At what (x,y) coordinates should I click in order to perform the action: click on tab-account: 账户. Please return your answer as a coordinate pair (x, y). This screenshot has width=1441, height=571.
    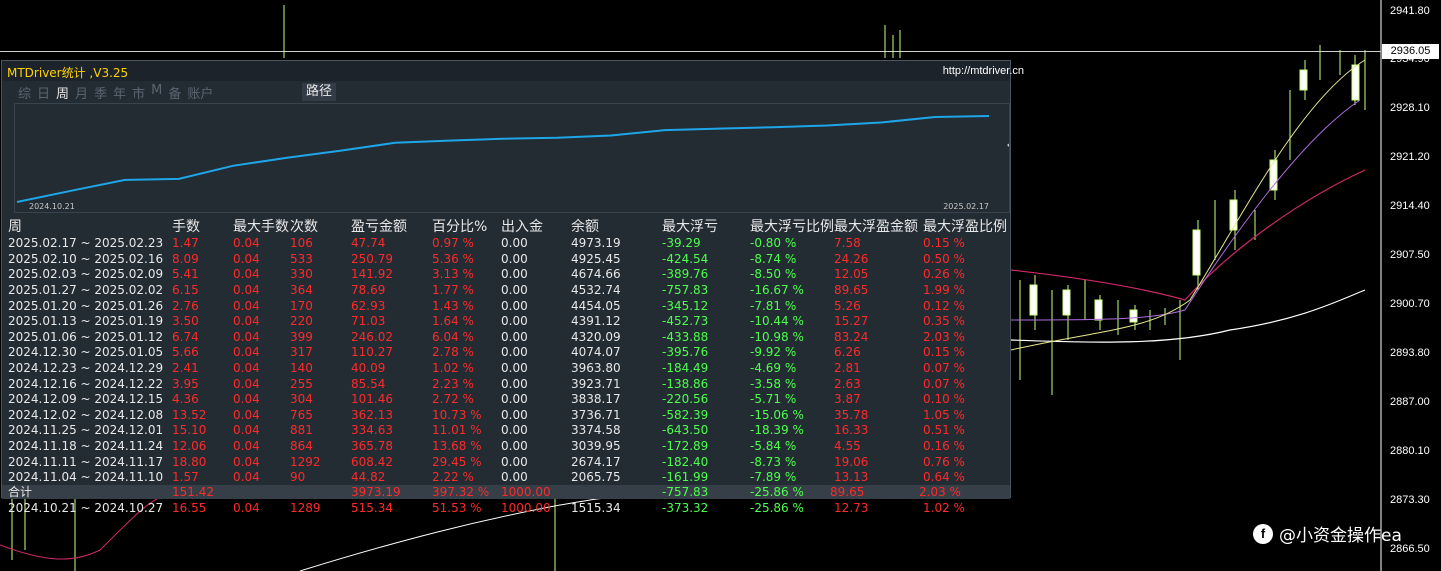
    Looking at the image, I should click on (200, 93).